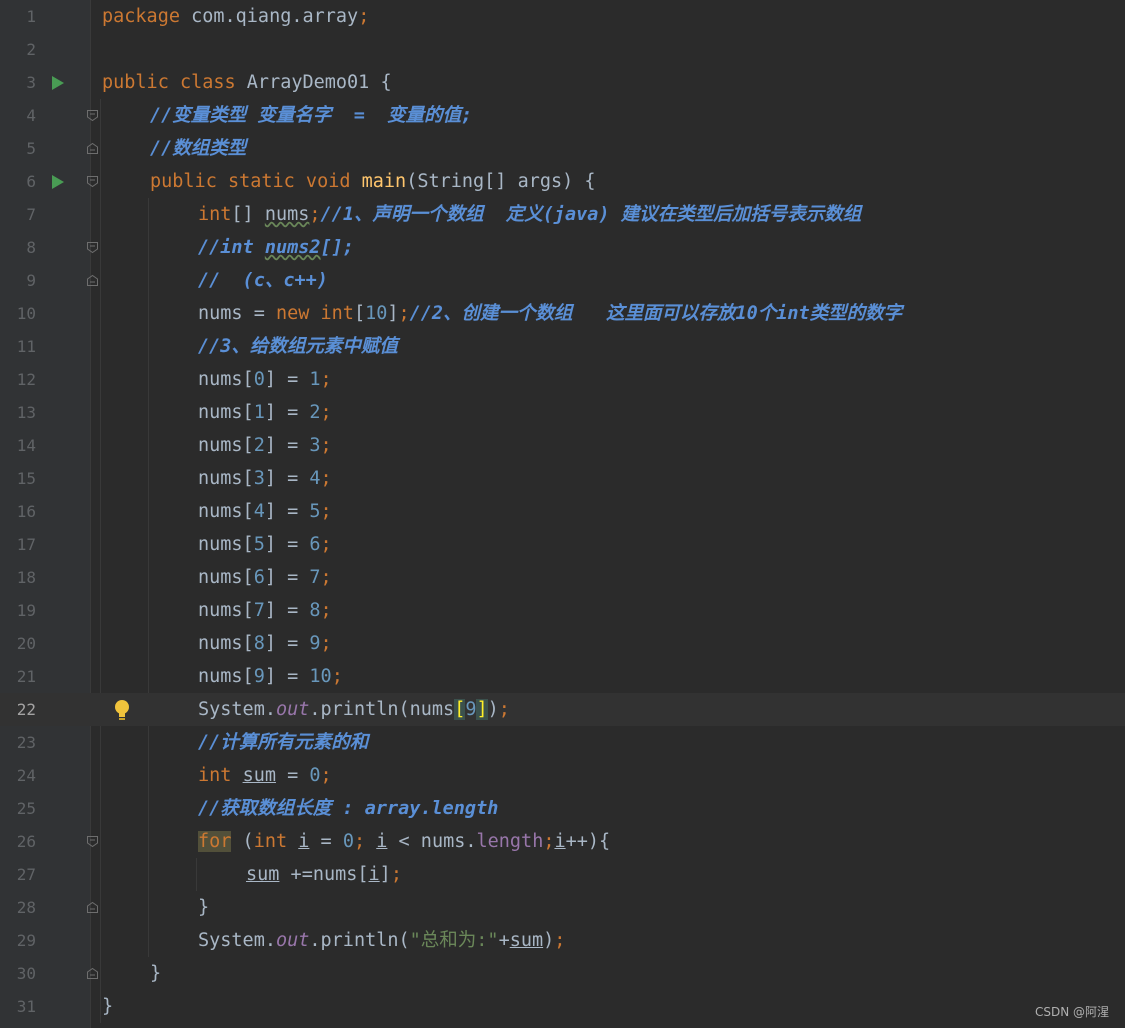 Image resolution: width=1125 pixels, height=1028 pixels. What do you see at coordinates (292, 247) in the screenshot?
I see `code-token: nums2` at bounding box center [292, 247].